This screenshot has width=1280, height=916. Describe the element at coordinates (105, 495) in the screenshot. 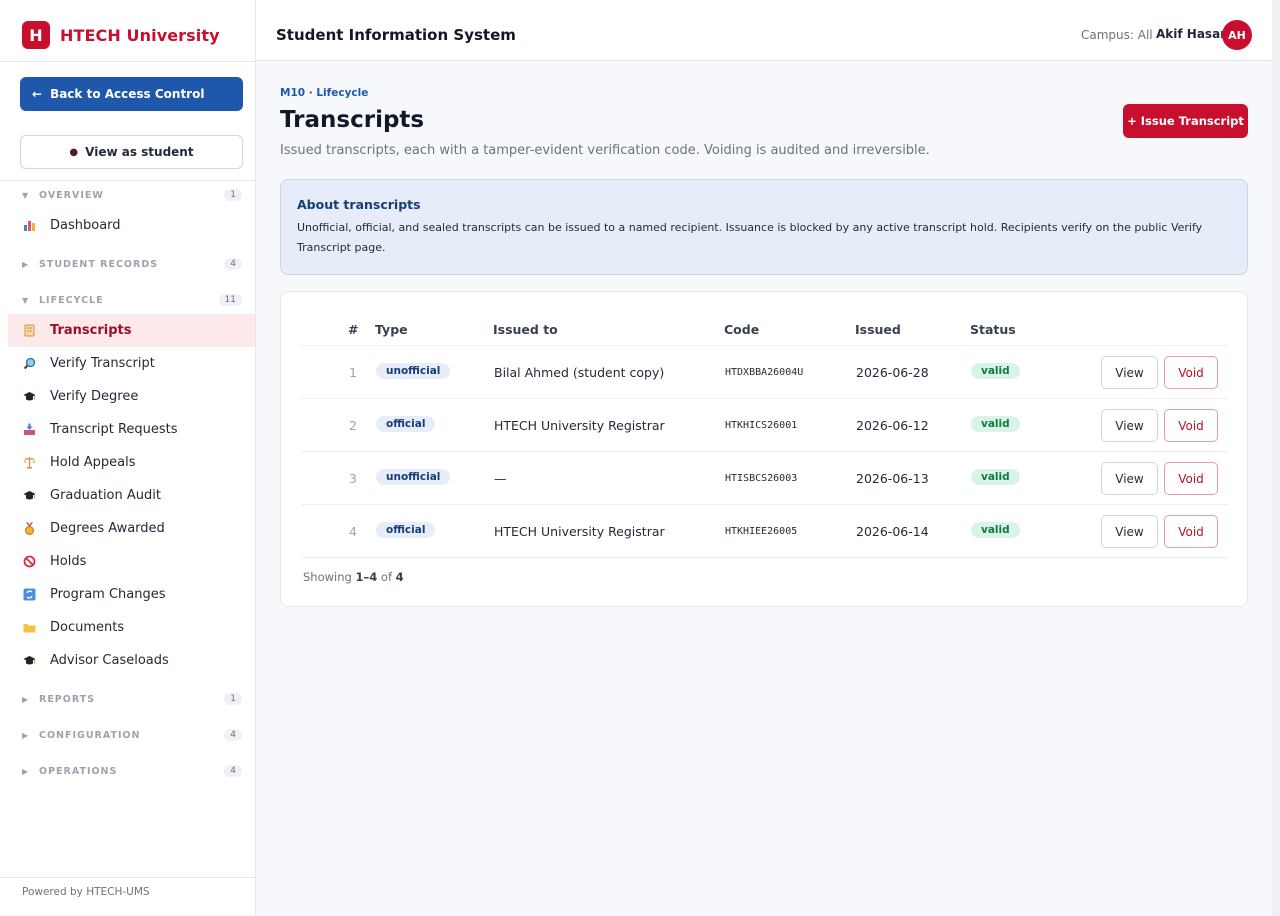

I see `sidebar-item-label: Graduation Audit` at that location.